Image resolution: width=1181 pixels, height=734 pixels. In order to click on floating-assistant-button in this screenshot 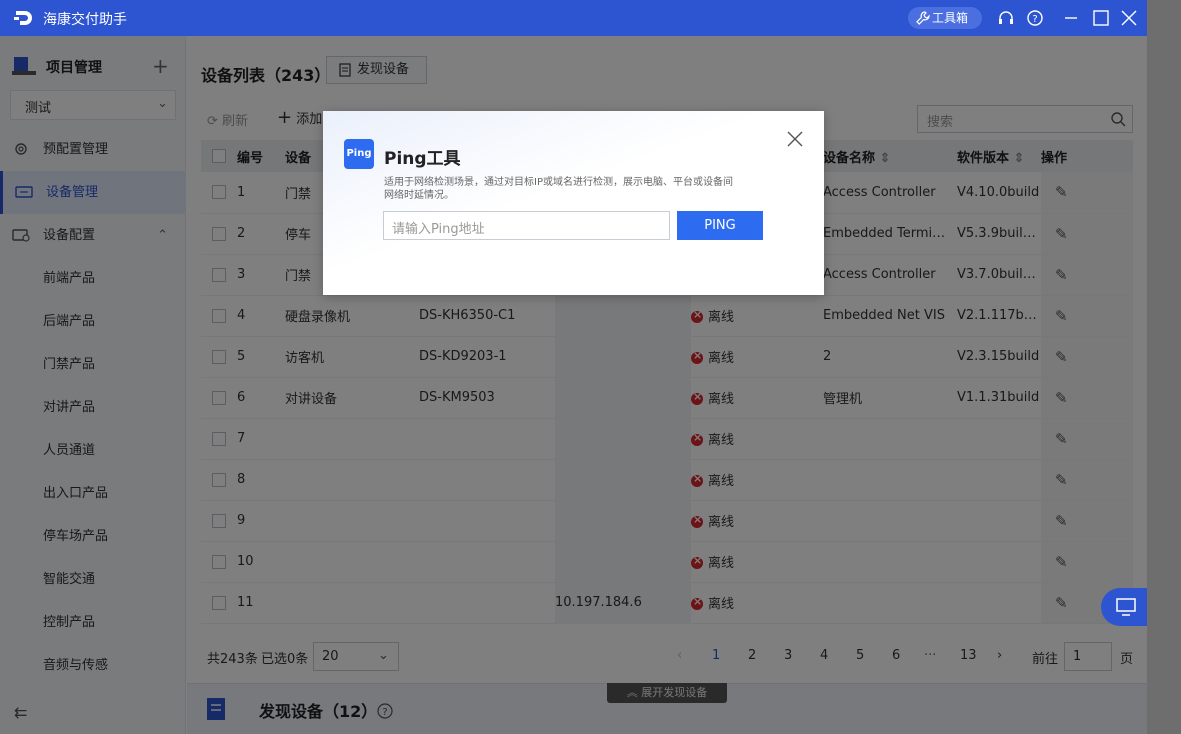, I will do `click(1124, 607)`.